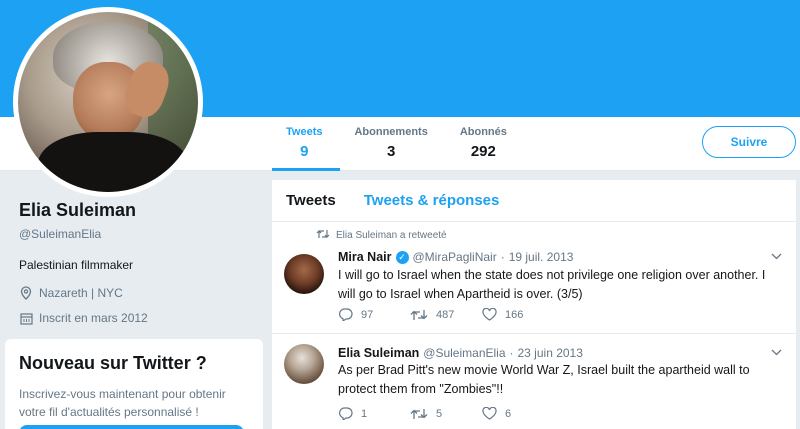 This screenshot has height=429, width=800. I want to click on retweet-context: Elia Suleiman a retweeté, so click(381, 235).